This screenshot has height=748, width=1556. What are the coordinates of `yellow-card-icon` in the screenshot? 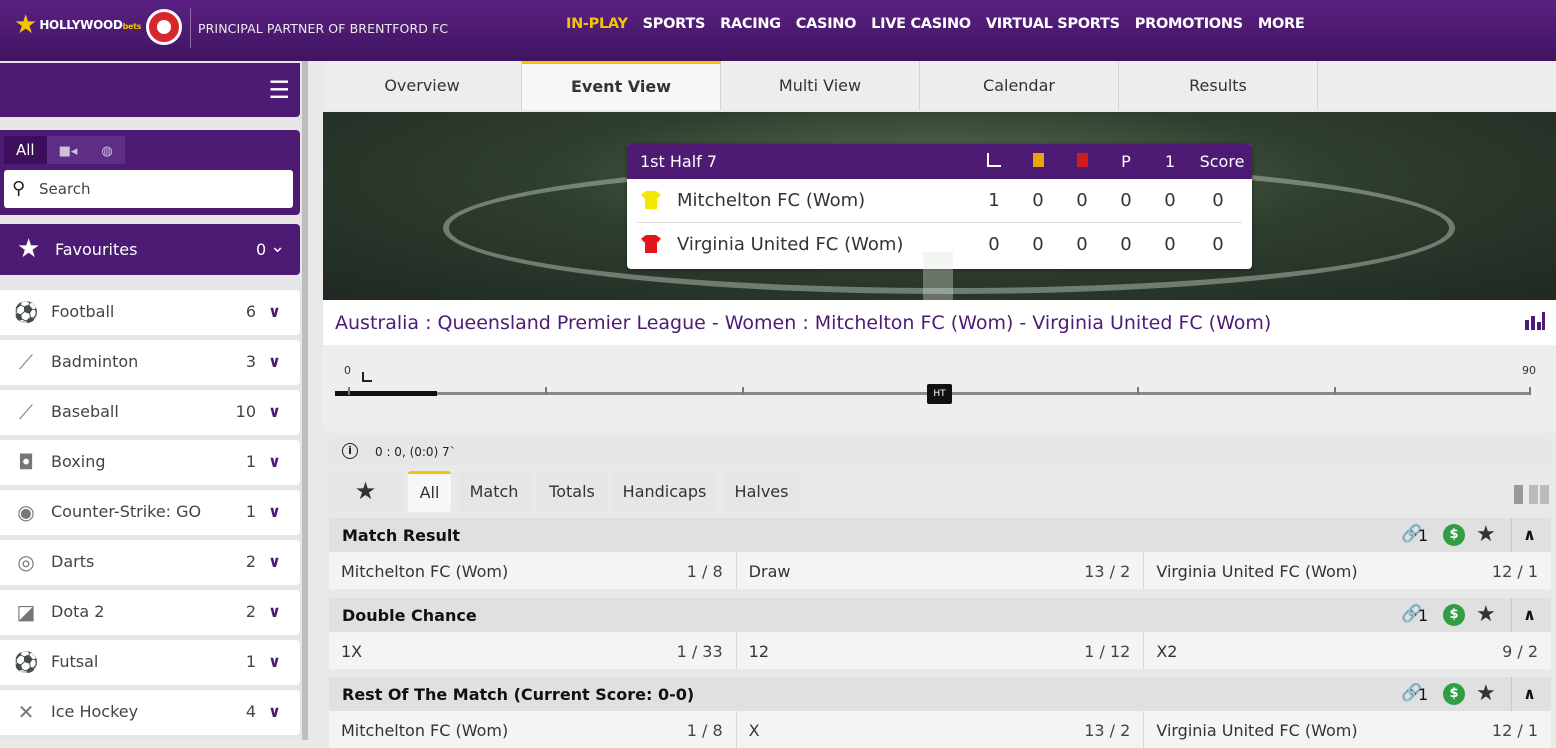 It's located at (1038, 161).